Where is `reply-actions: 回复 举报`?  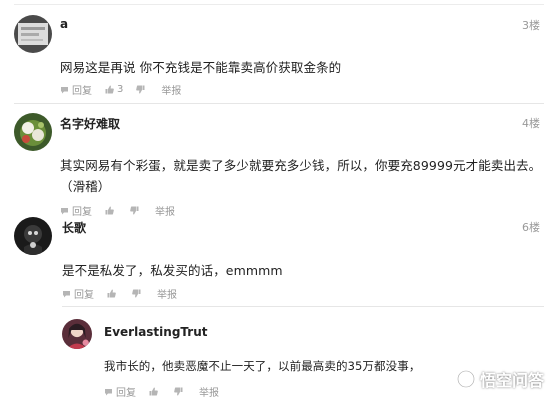 reply-actions: 回复 举报 is located at coordinates (168, 391).